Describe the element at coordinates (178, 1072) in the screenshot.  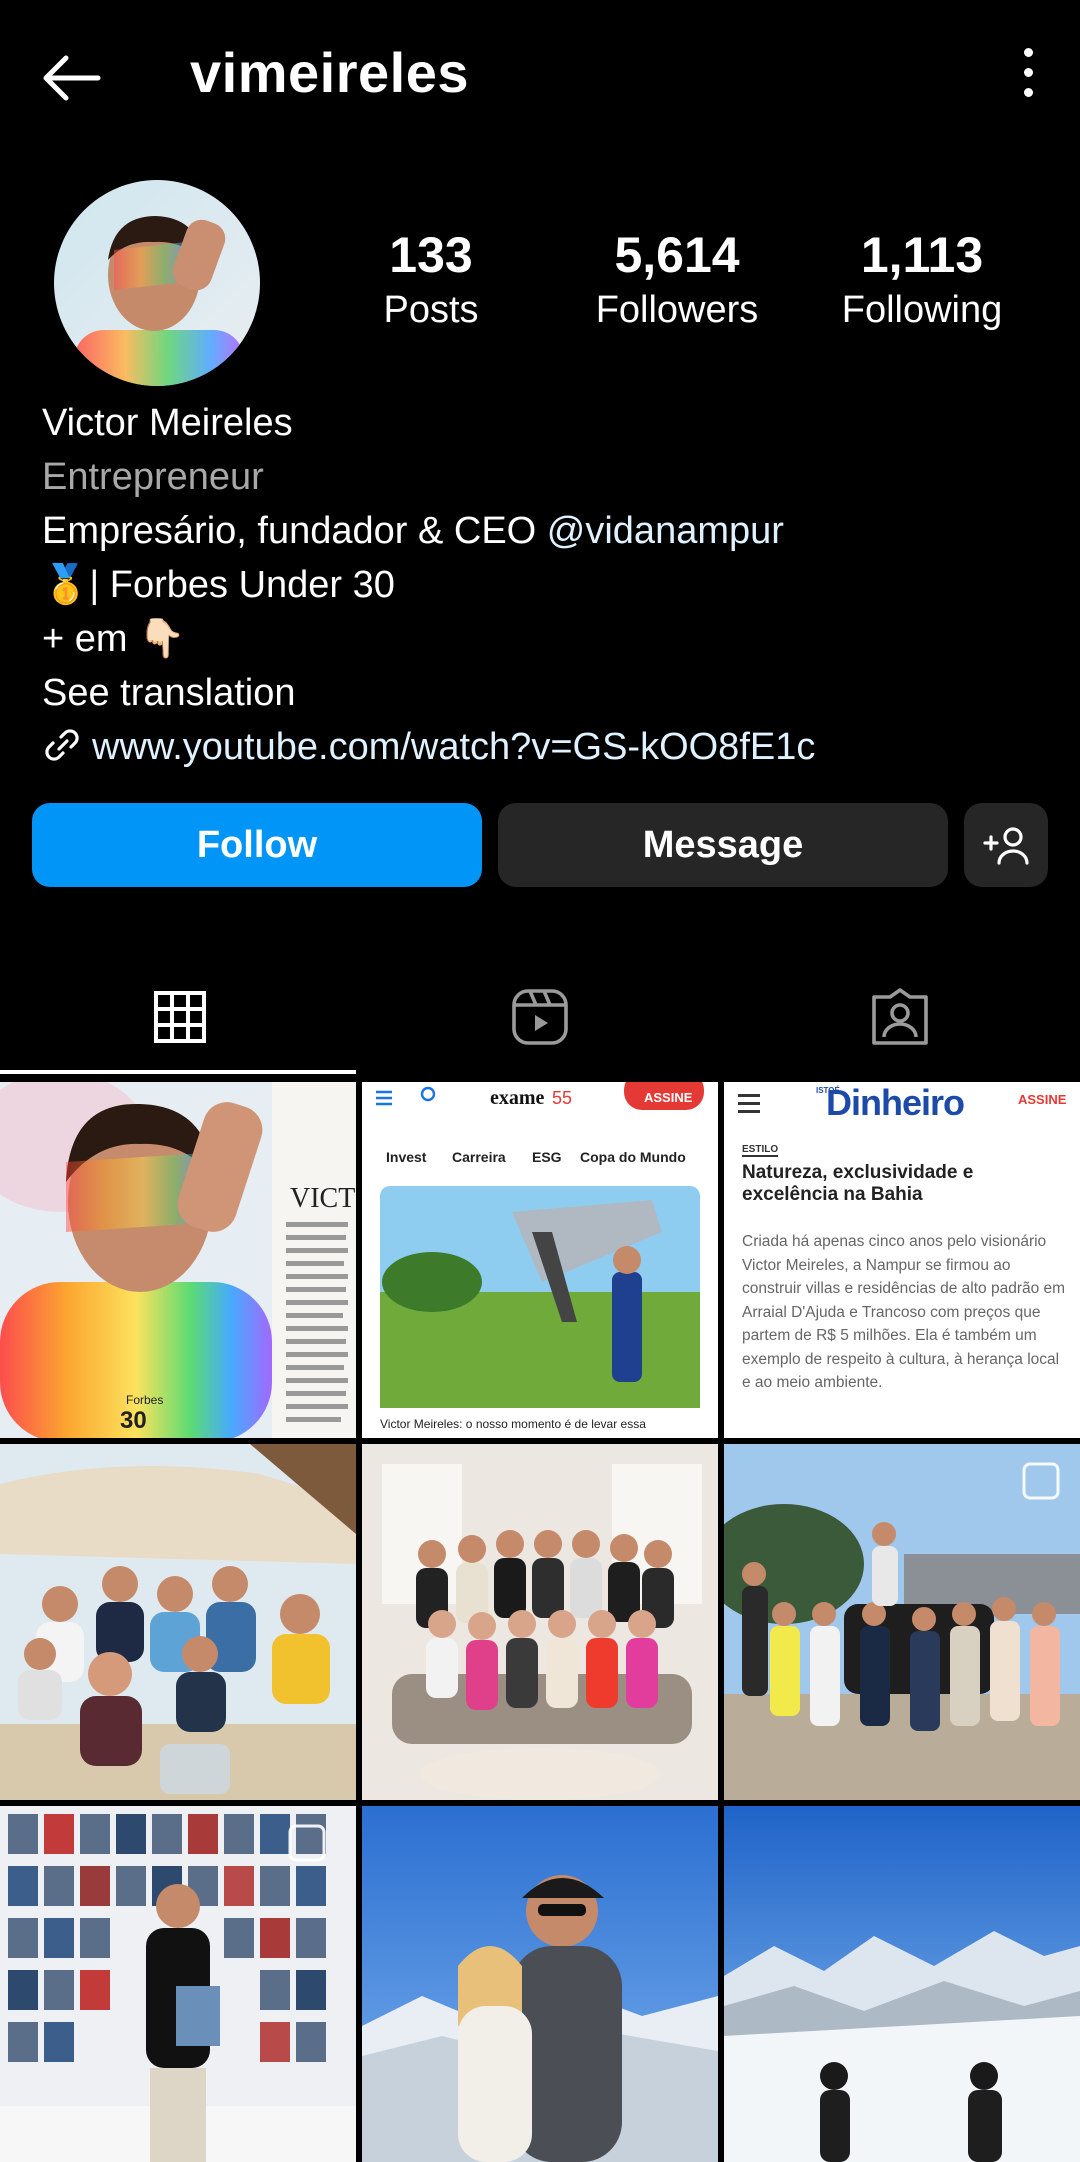
I see `active-tab-indicator` at that location.